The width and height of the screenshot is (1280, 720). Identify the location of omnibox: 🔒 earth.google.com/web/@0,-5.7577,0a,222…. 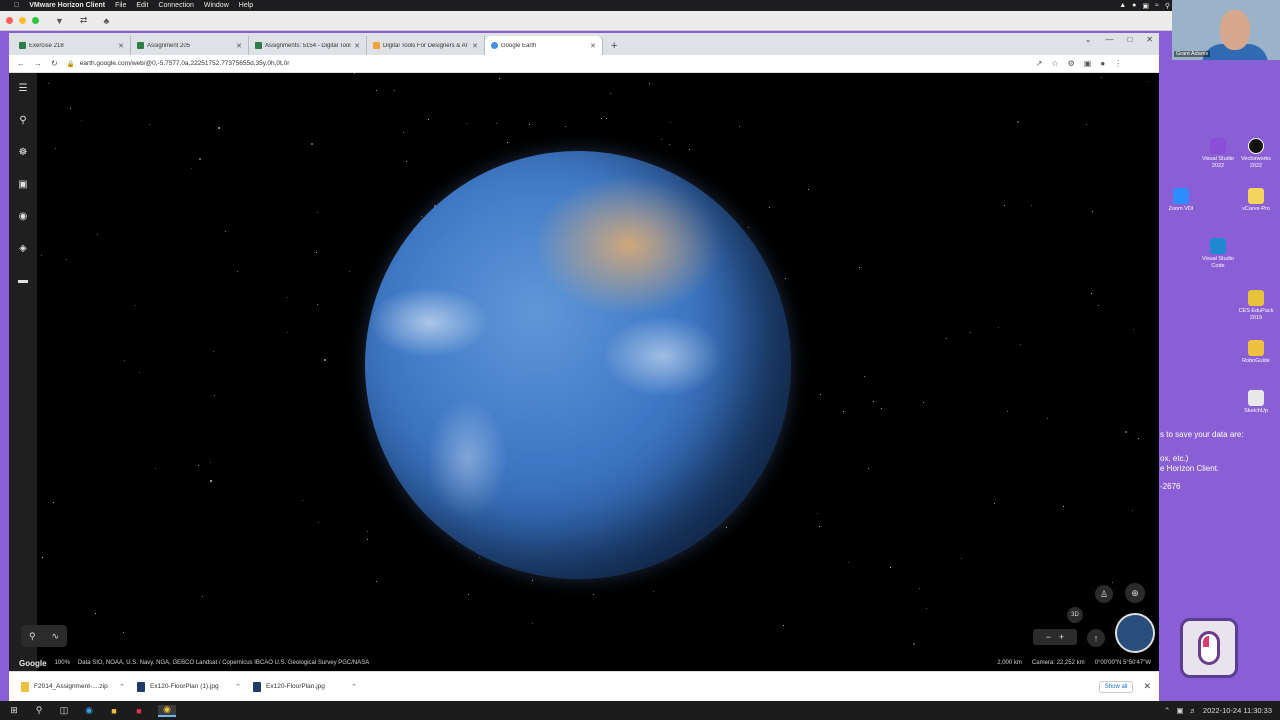
(547, 64).